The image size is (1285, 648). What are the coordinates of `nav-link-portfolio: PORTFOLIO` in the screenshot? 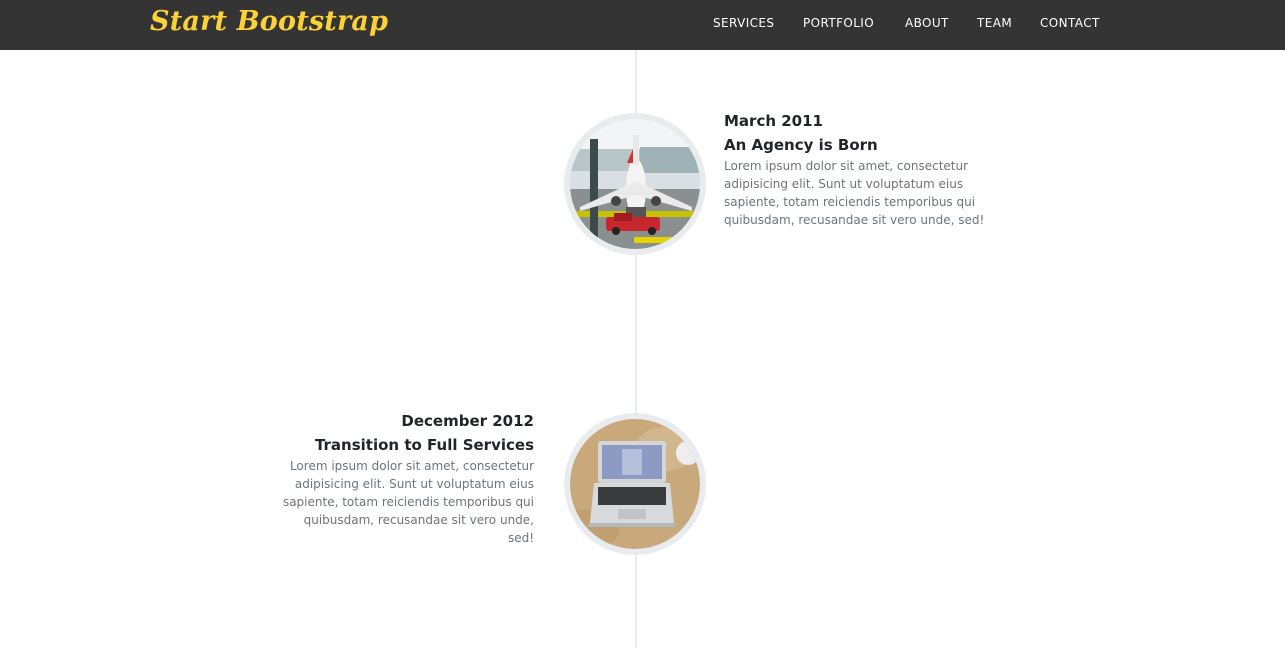 It's located at (838, 23).